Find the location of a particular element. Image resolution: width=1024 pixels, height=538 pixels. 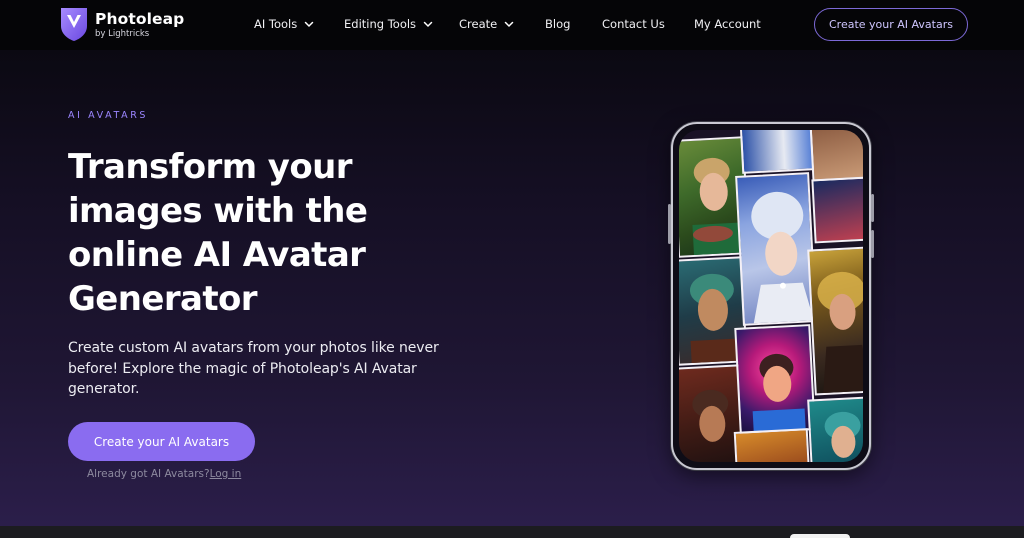

phone-mockup is located at coordinates (771, 296).